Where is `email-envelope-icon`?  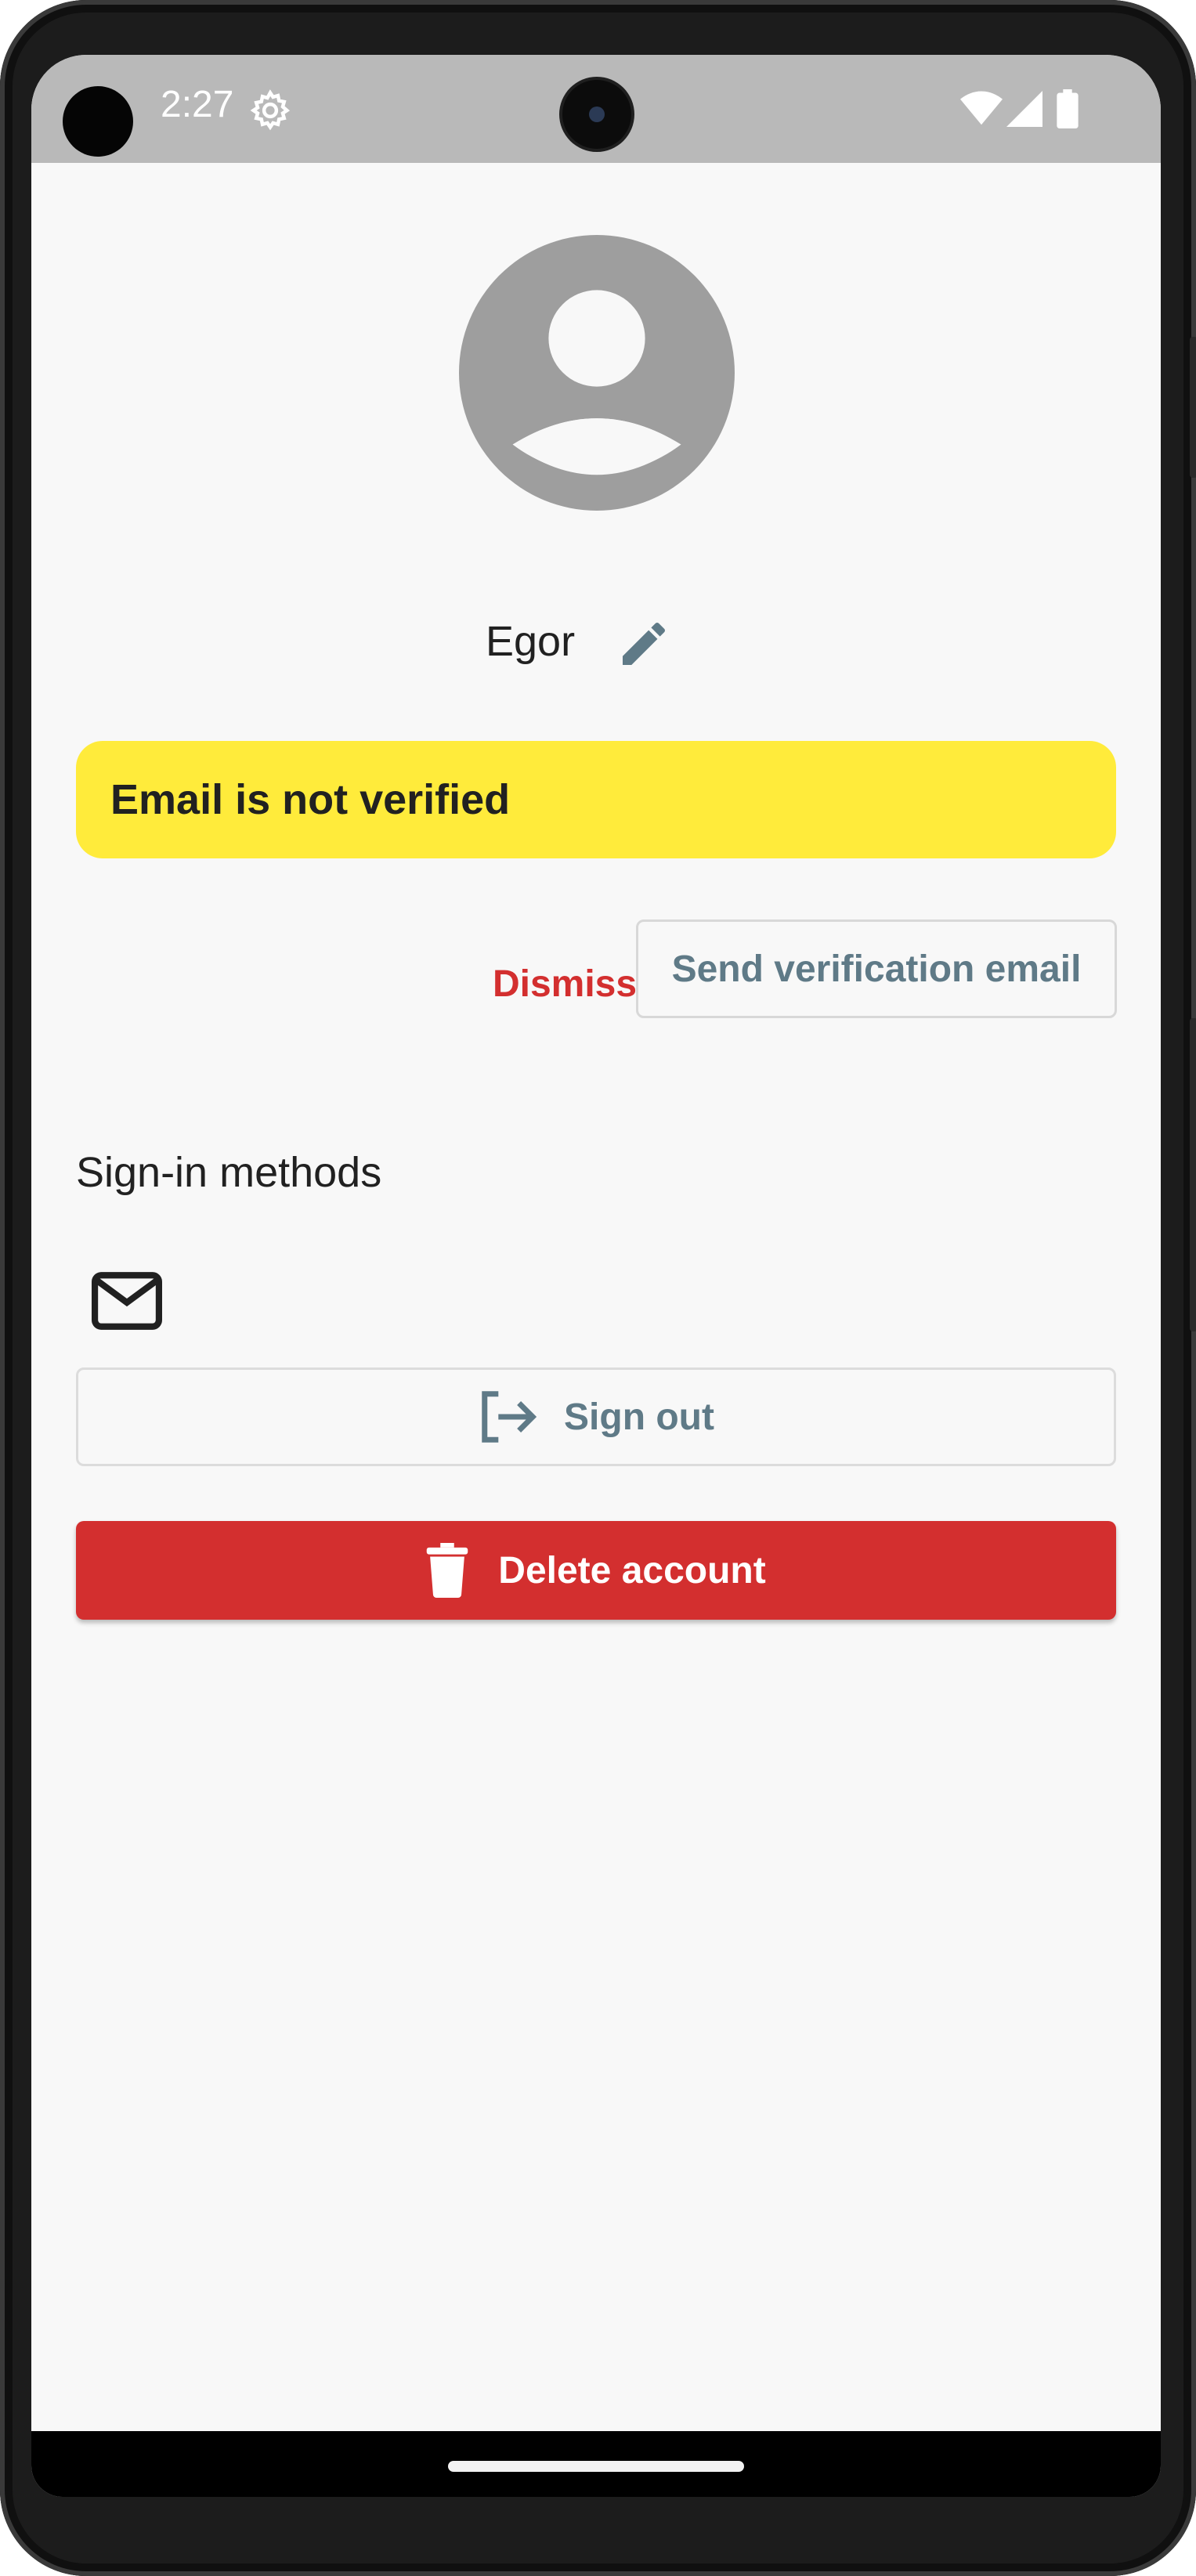 email-envelope-icon is located at coordinates (127, 1301).